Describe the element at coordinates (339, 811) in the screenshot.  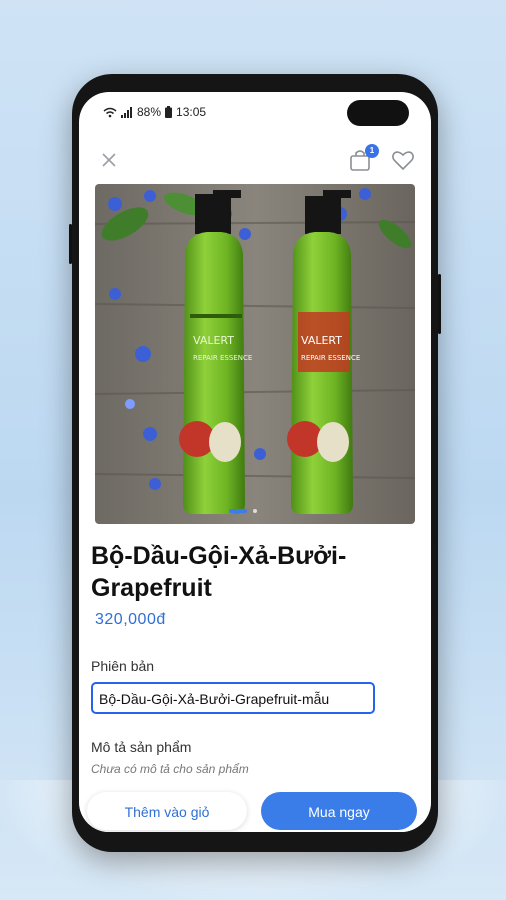
I see `buy-now-button: Mua ngay` at that location.